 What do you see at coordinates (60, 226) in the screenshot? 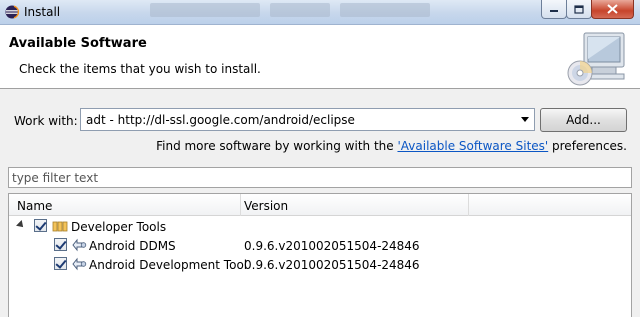
I see `category-icon` at bounding box center [60, 226].